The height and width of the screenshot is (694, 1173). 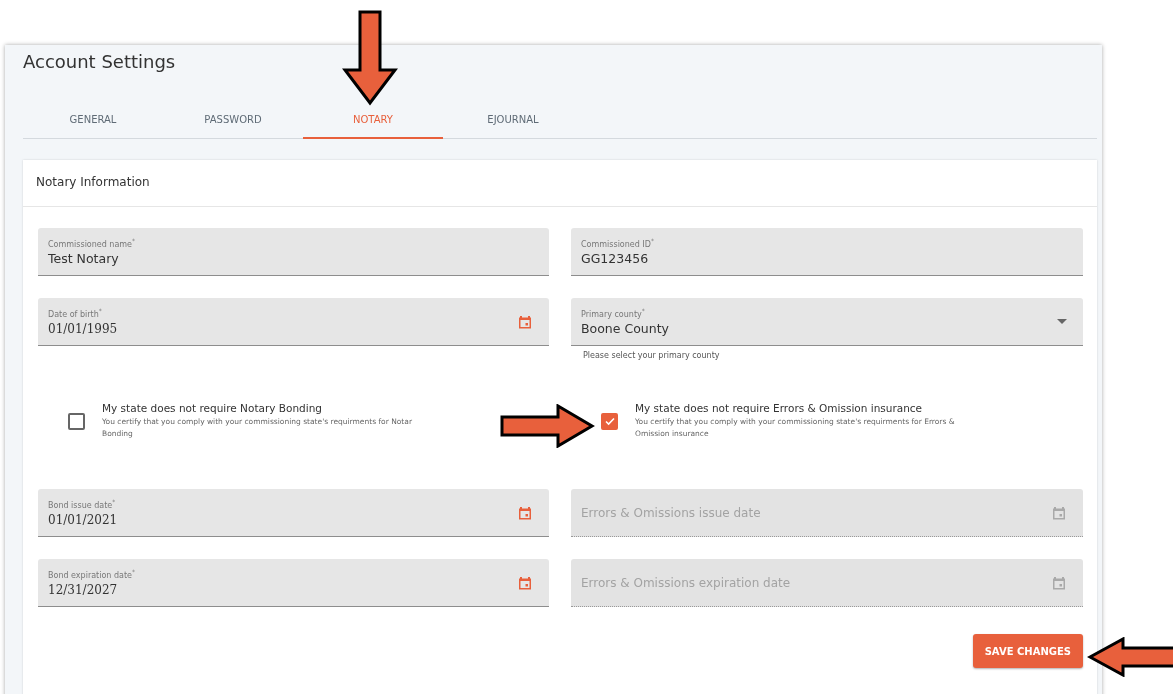 What do you see at coordinates (671, 512) in the screenshot?
I see `field-placeholder: Errors & Omissions issue date` at bounding box center [671, 512].